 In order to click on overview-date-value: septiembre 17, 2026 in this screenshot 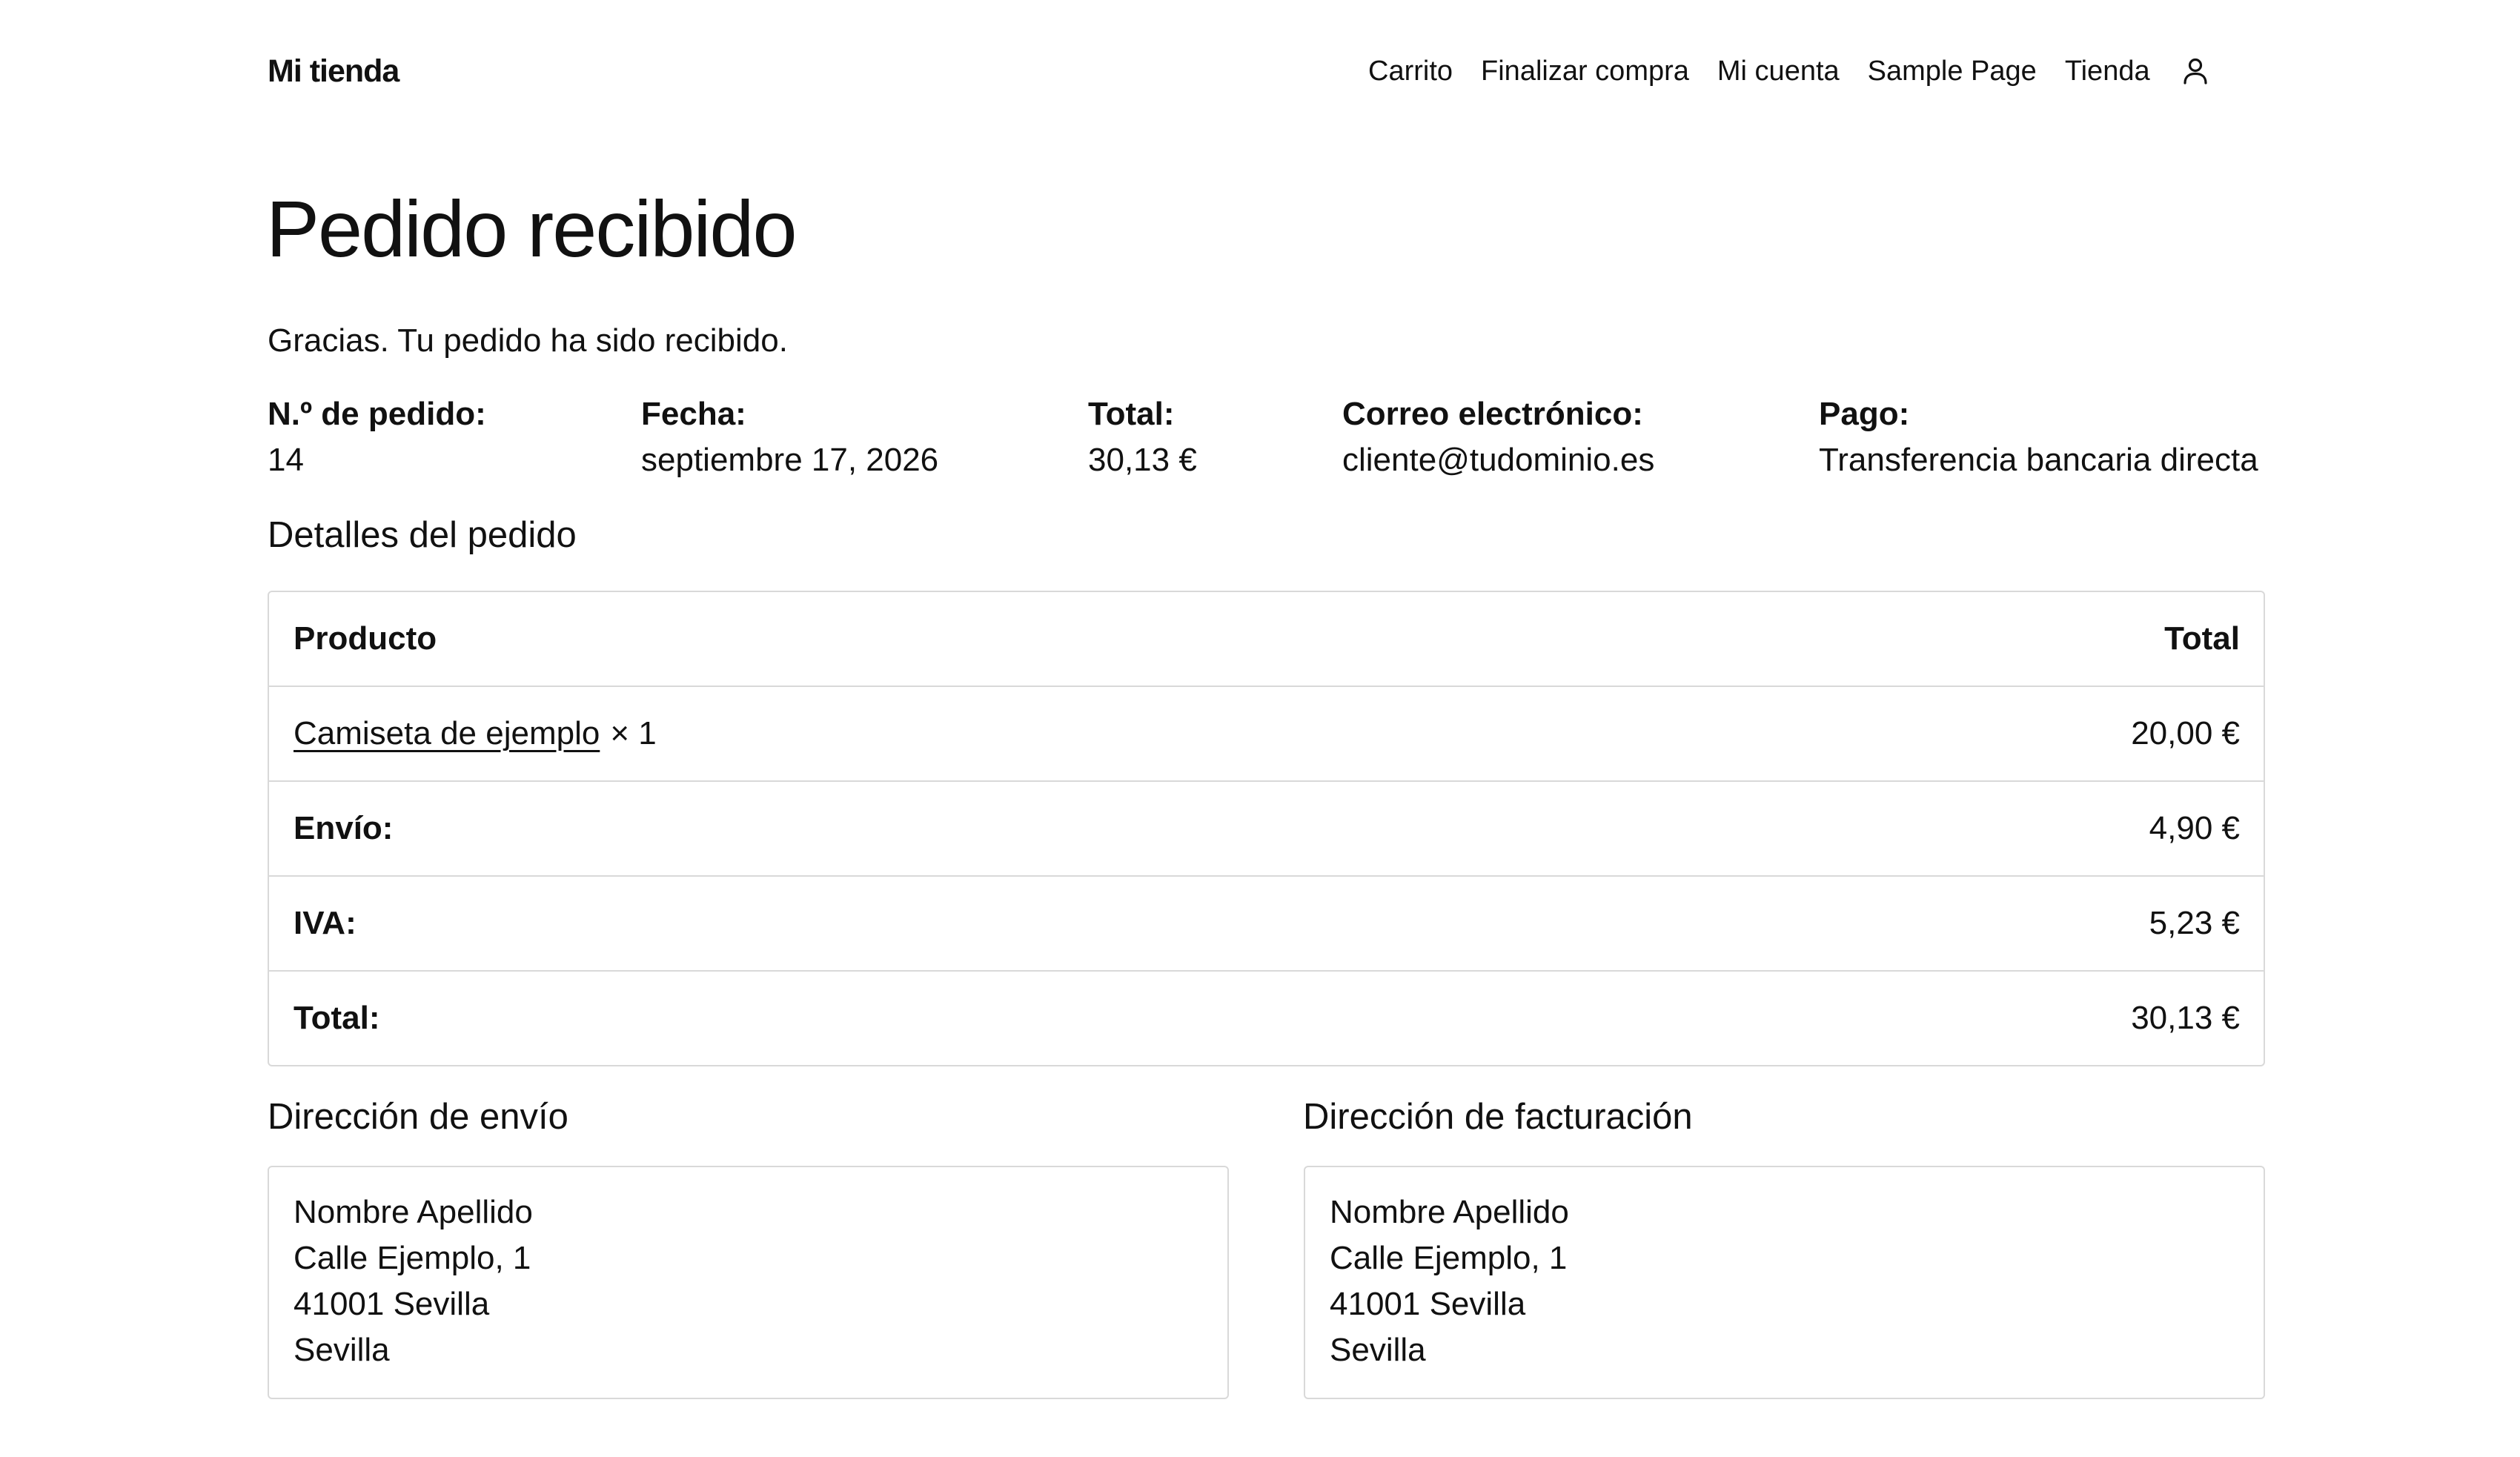, I will do `click(790, 460)`.